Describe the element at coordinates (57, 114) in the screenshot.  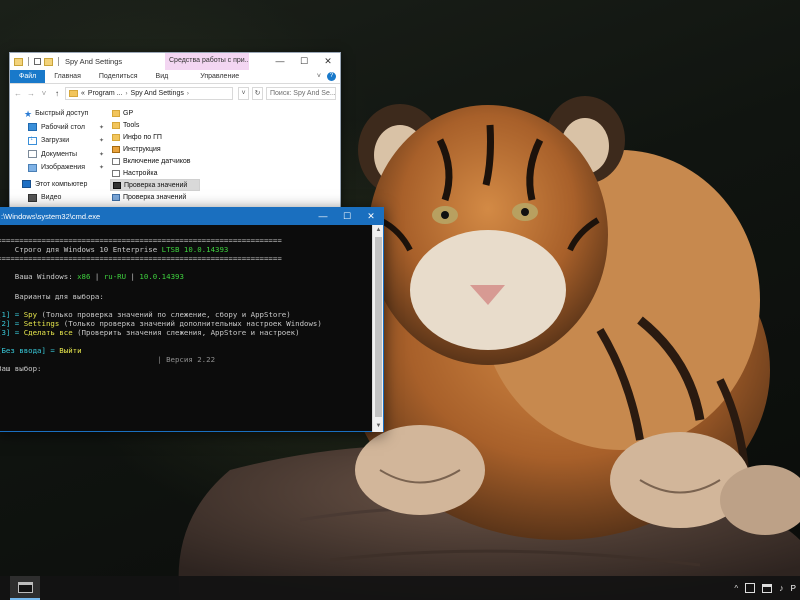
I see `nav-item-quick-access: ★ Быстрый доступ` at that location.